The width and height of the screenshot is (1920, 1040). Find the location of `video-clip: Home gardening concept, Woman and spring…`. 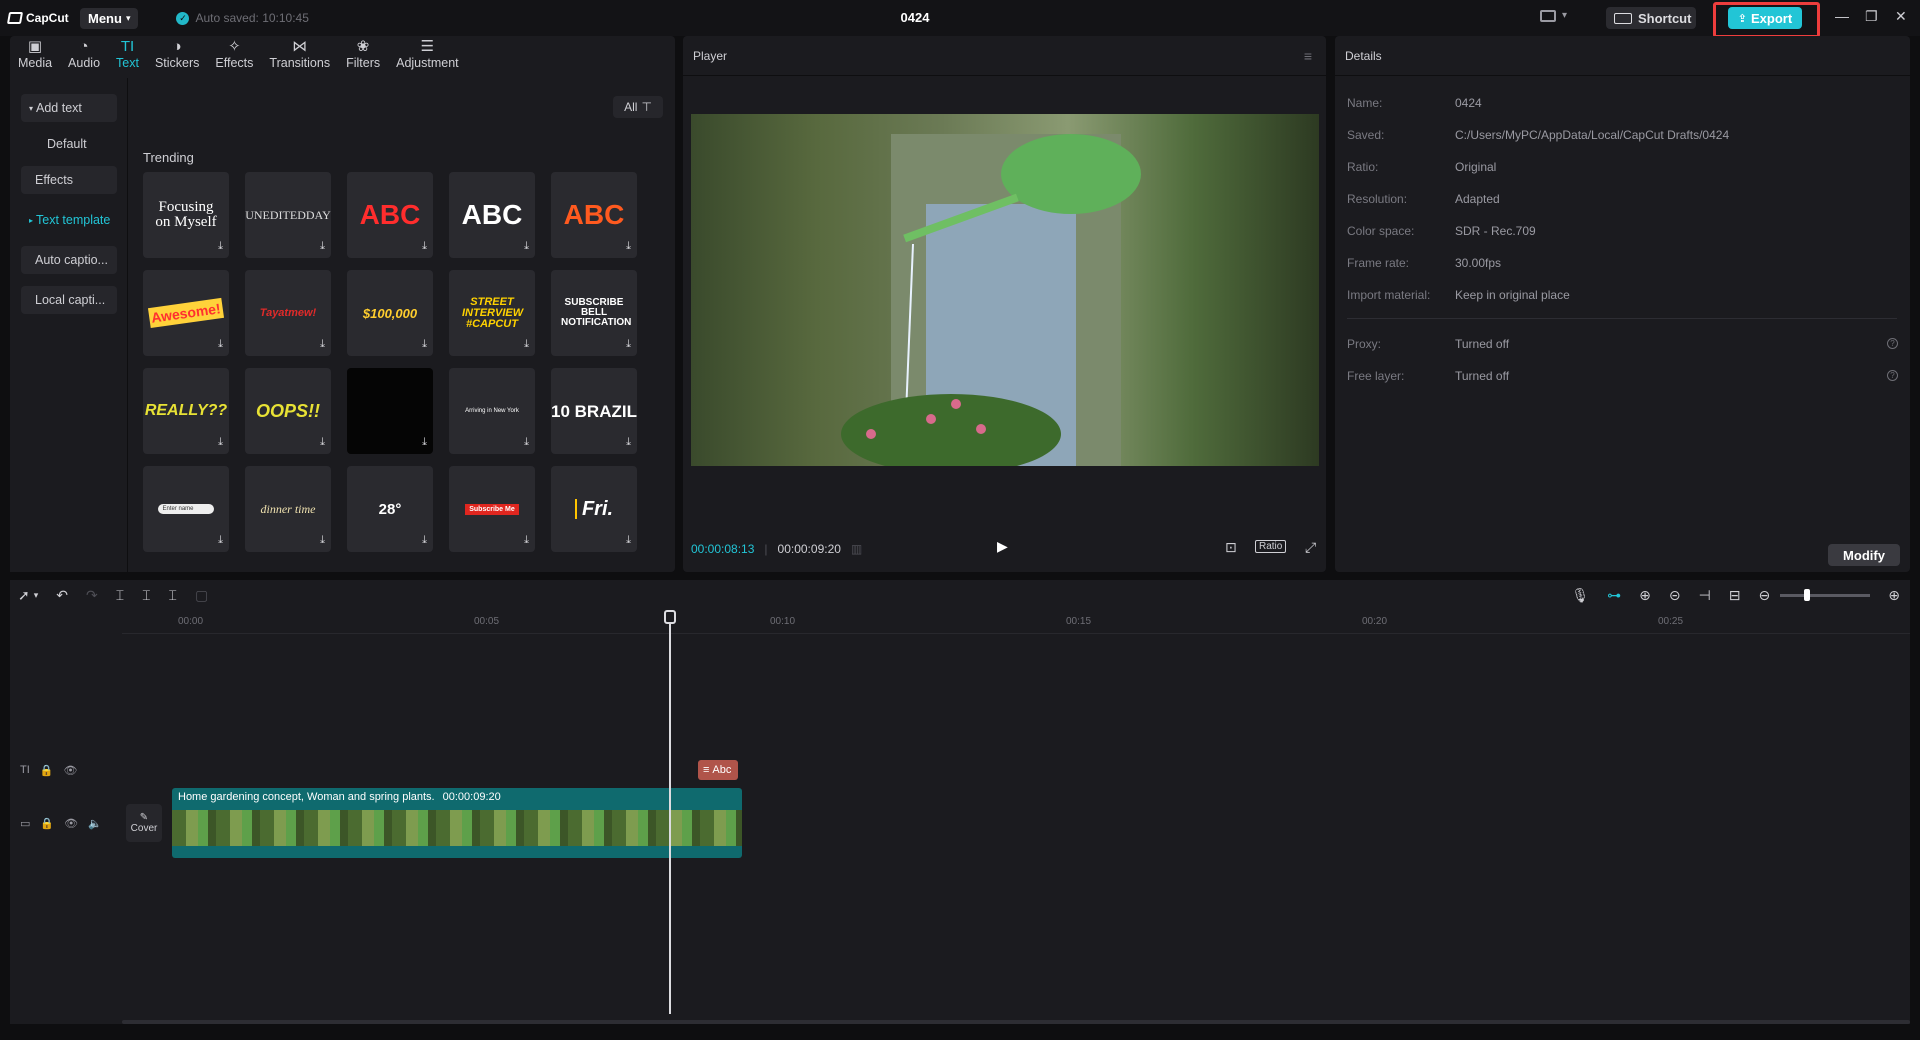

video-clip: Home gardening concept, Woman and spring… is located at coordinates (457, 823).